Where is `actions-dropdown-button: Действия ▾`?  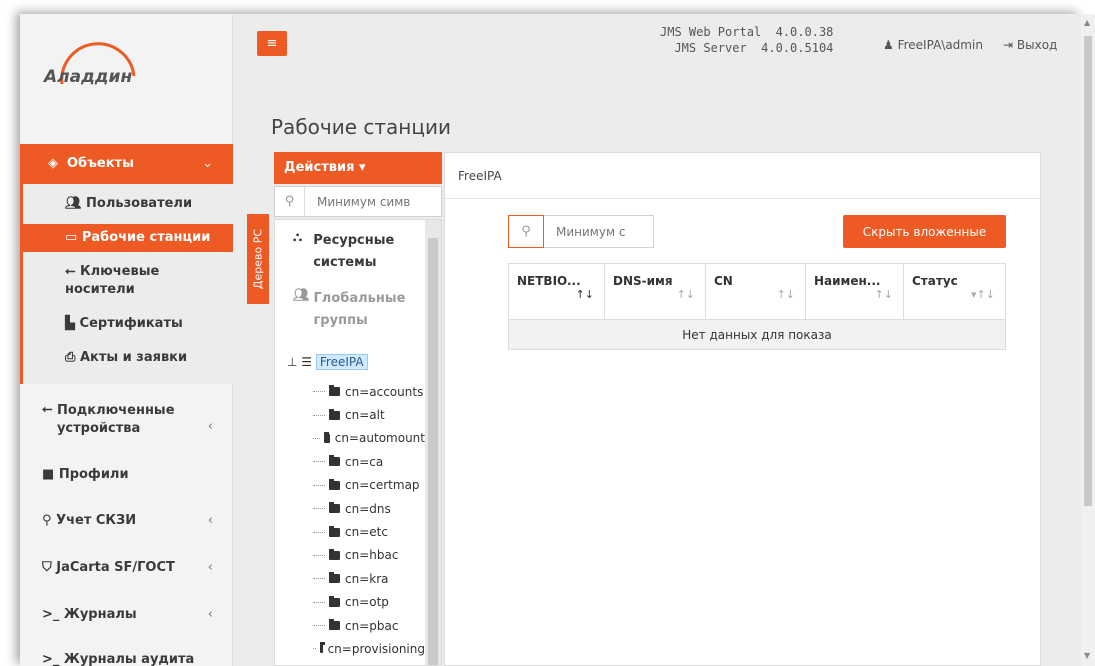 actions-dropdown-button: Действия ▾ is located at coordinates (358, 168).